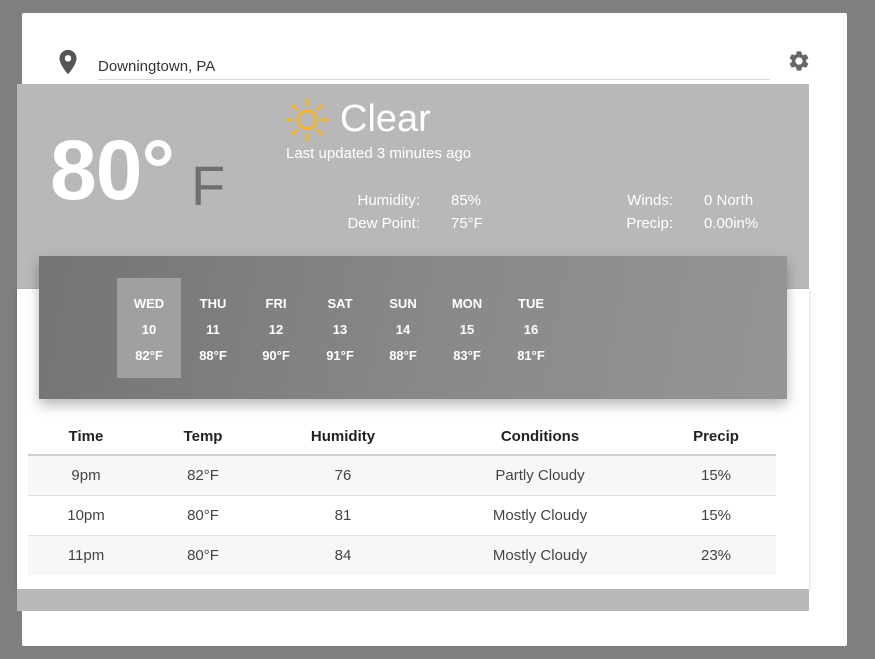  I want to click on table-row: 10pm 80°F 81 Mostly Cloudy 15%, so click(402, 515).